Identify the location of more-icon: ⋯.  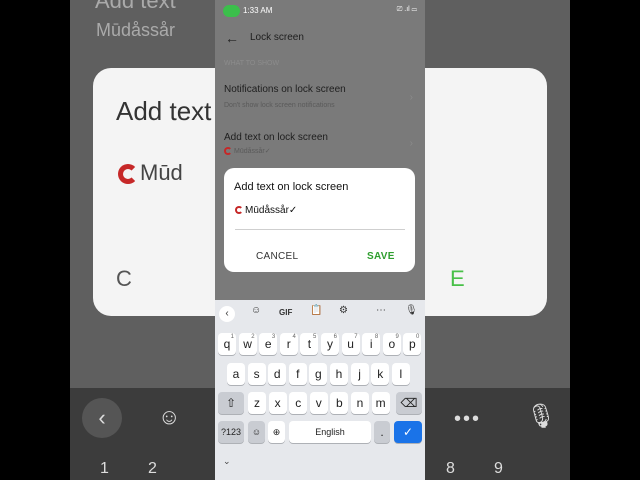
(381, 310).